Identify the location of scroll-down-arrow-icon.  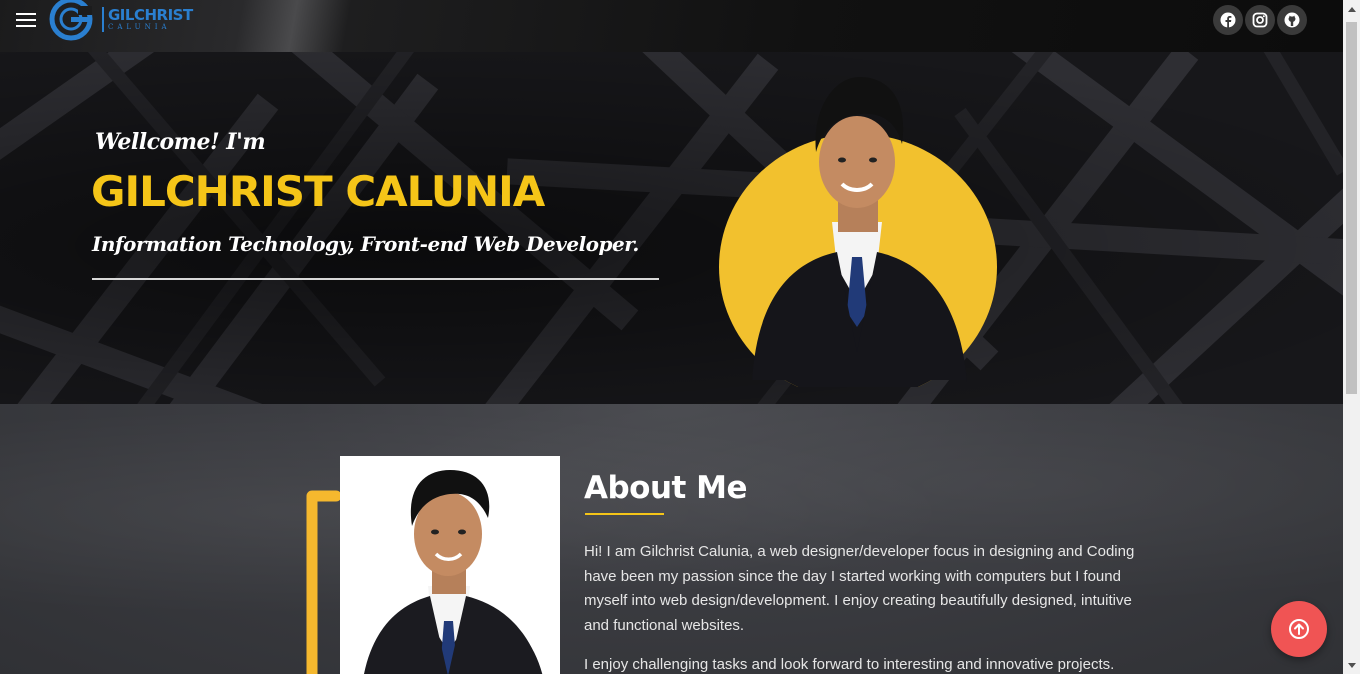
(1351, 665).